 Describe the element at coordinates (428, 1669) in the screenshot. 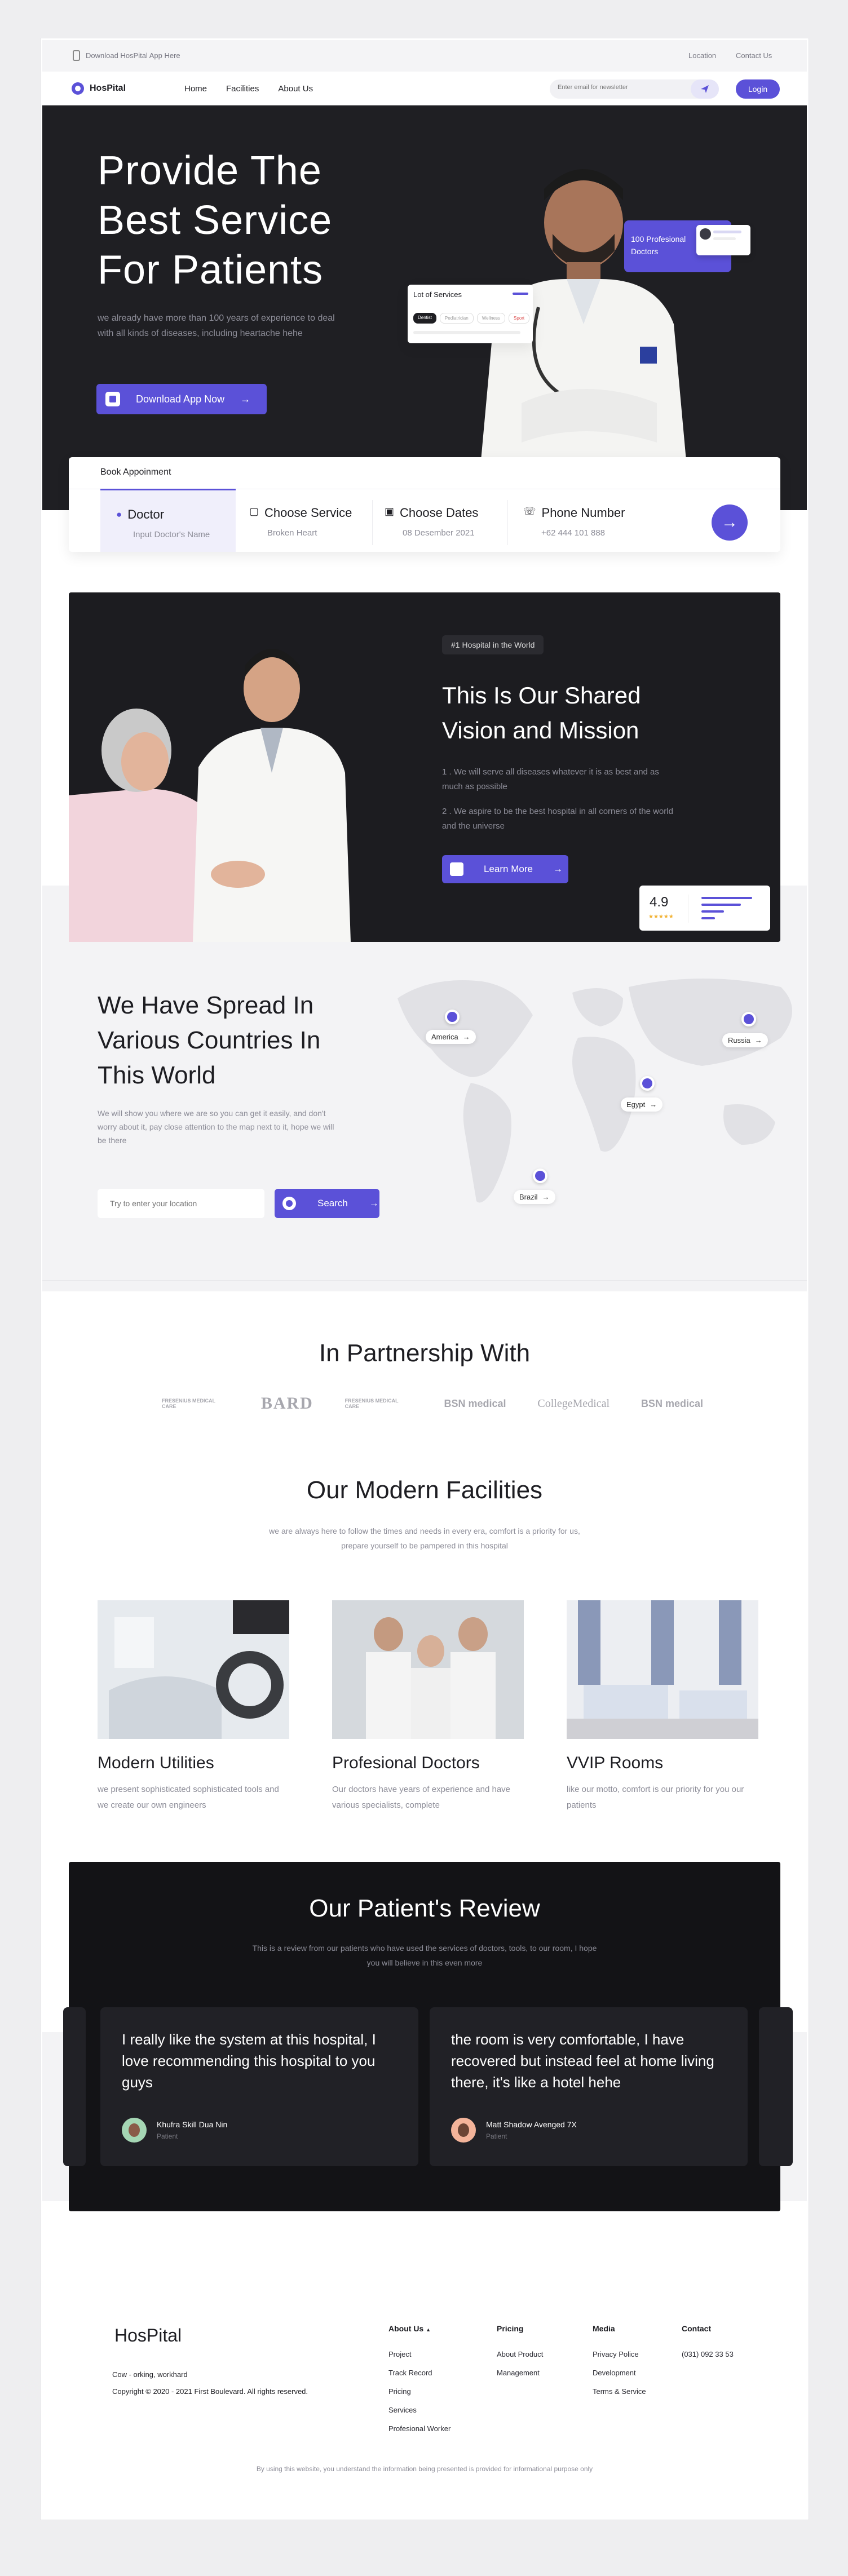

I see `doctors-image` at that location.